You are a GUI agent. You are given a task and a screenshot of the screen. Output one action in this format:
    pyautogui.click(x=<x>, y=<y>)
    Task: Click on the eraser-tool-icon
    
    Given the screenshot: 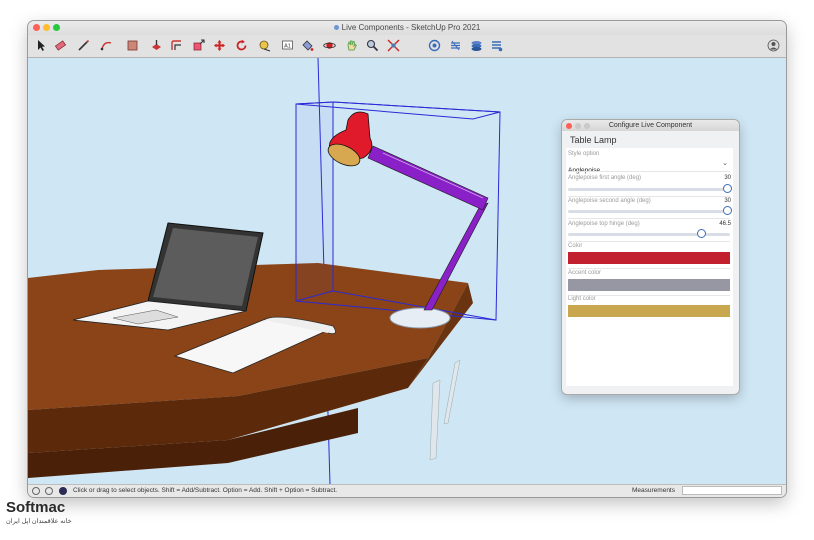 What is the action you would take?
    pyautogui.click(x=60, y=45)
    